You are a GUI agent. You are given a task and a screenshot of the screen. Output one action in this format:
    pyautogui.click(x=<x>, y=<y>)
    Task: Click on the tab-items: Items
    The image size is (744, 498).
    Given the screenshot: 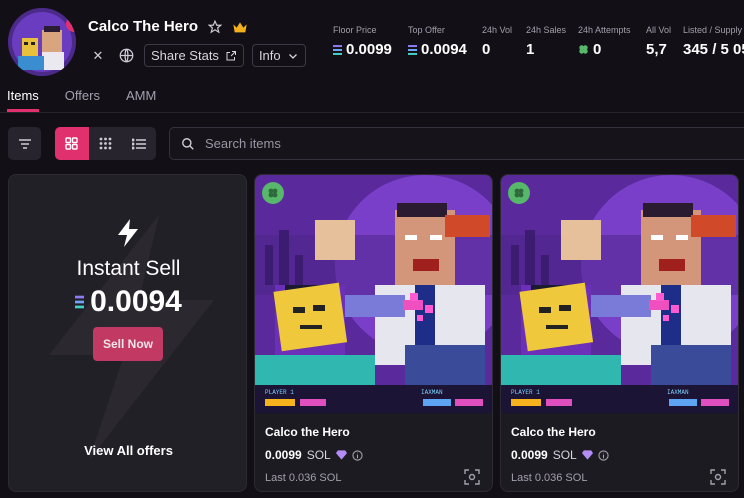 What is the action you would take?
    pyautogui.click(x=23, y=100)
    